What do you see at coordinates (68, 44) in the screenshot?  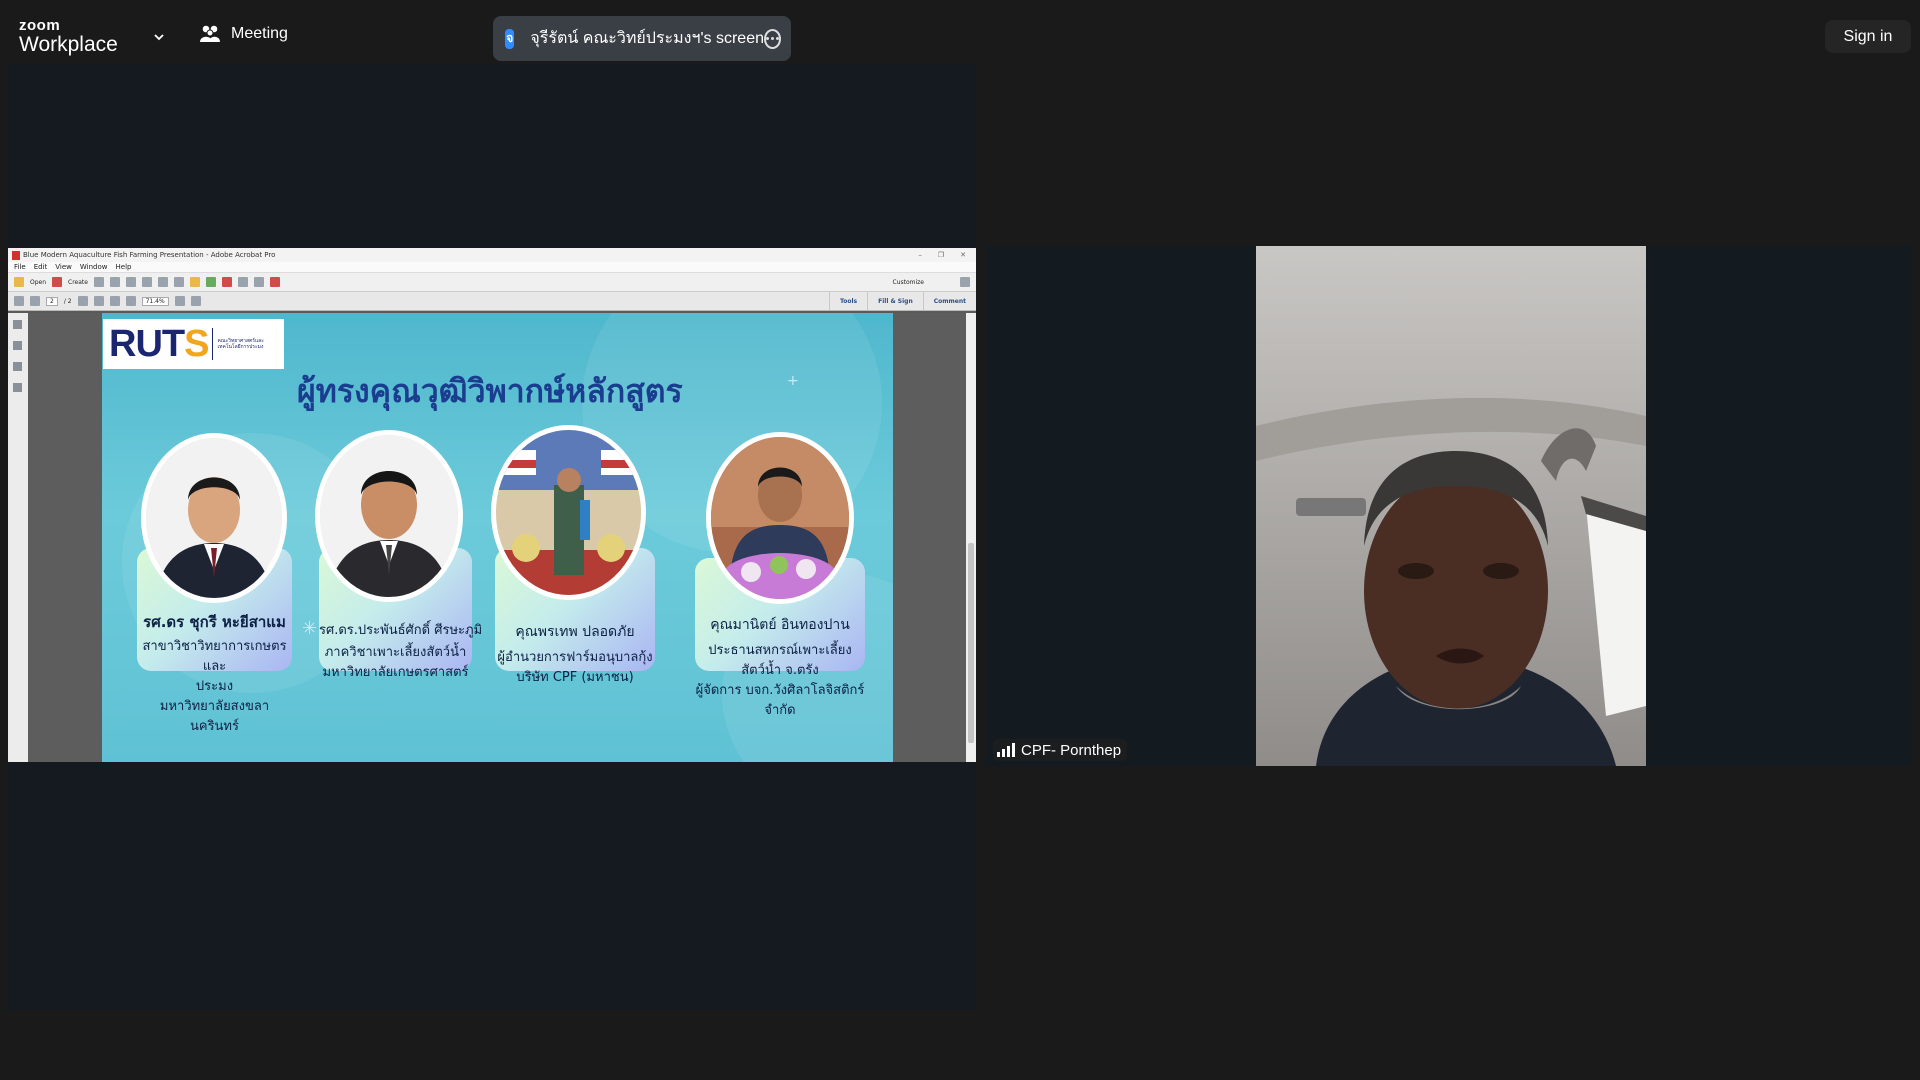 I see `logo-big-text: Workplace` at bounding box center [68, 44].